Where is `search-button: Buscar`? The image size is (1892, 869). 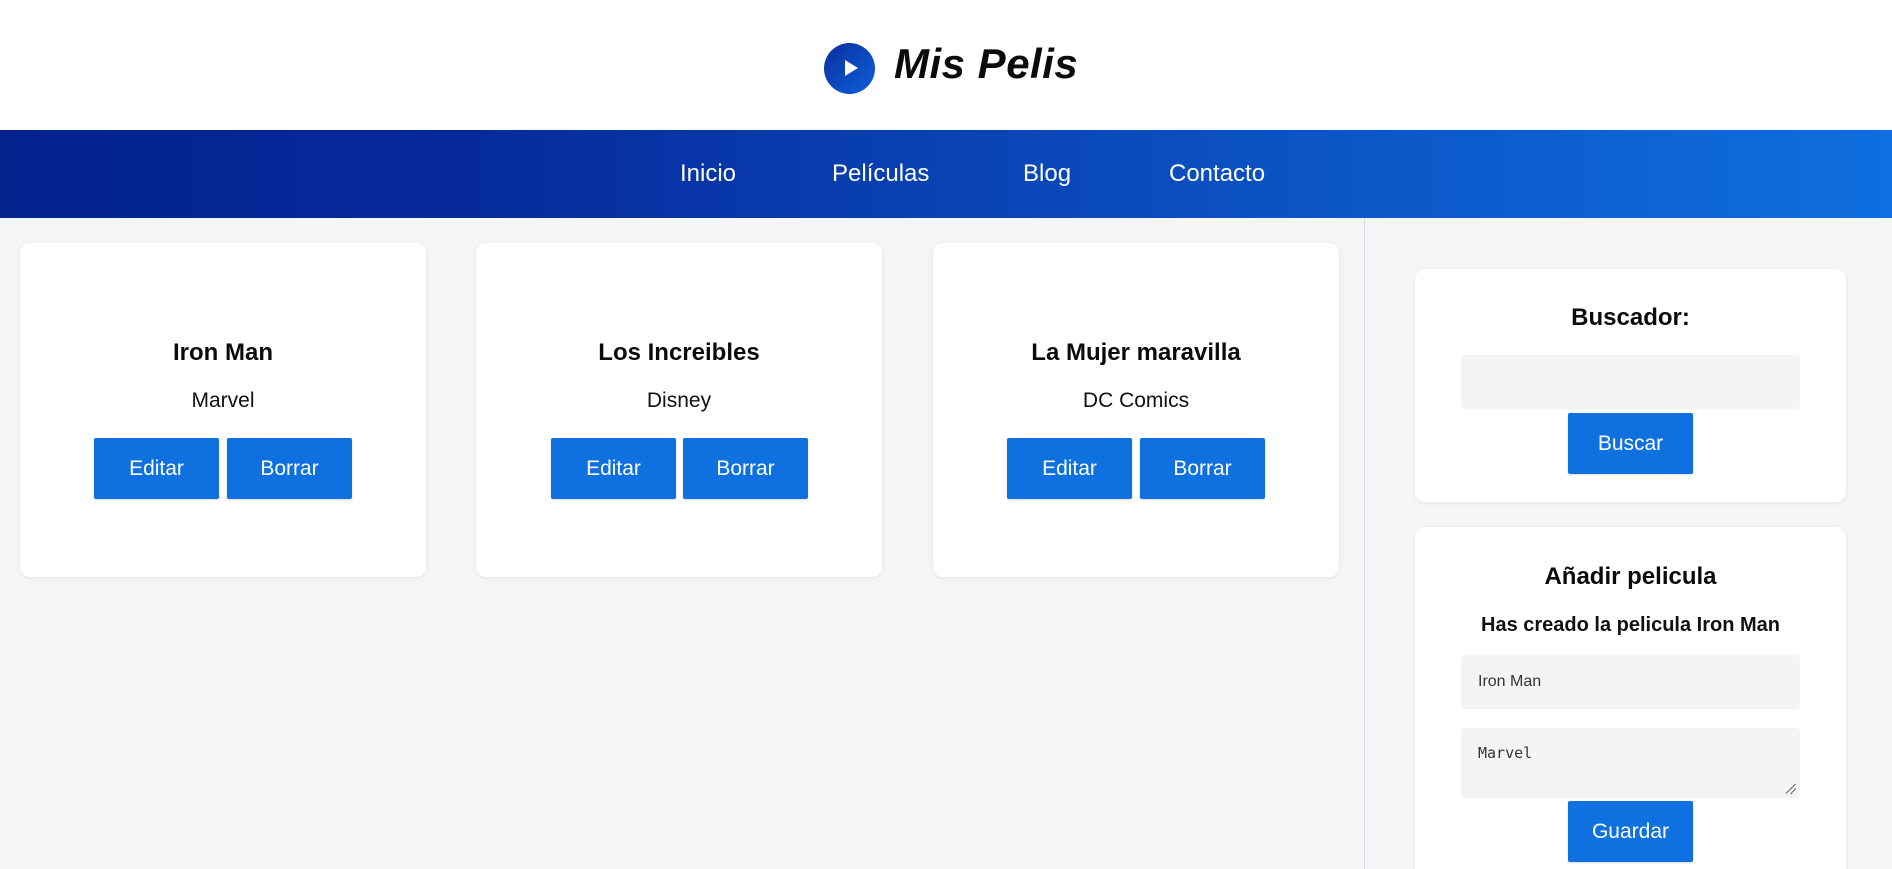 search-button: Buscar is located at coordinates (1630, 443).